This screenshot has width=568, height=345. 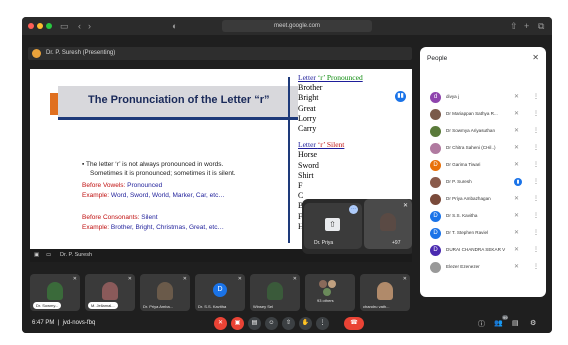 I want to click on participant-row: Dr Chitra Saheni (CHil..) ✕ ⋮, so click(x=483, y=148).